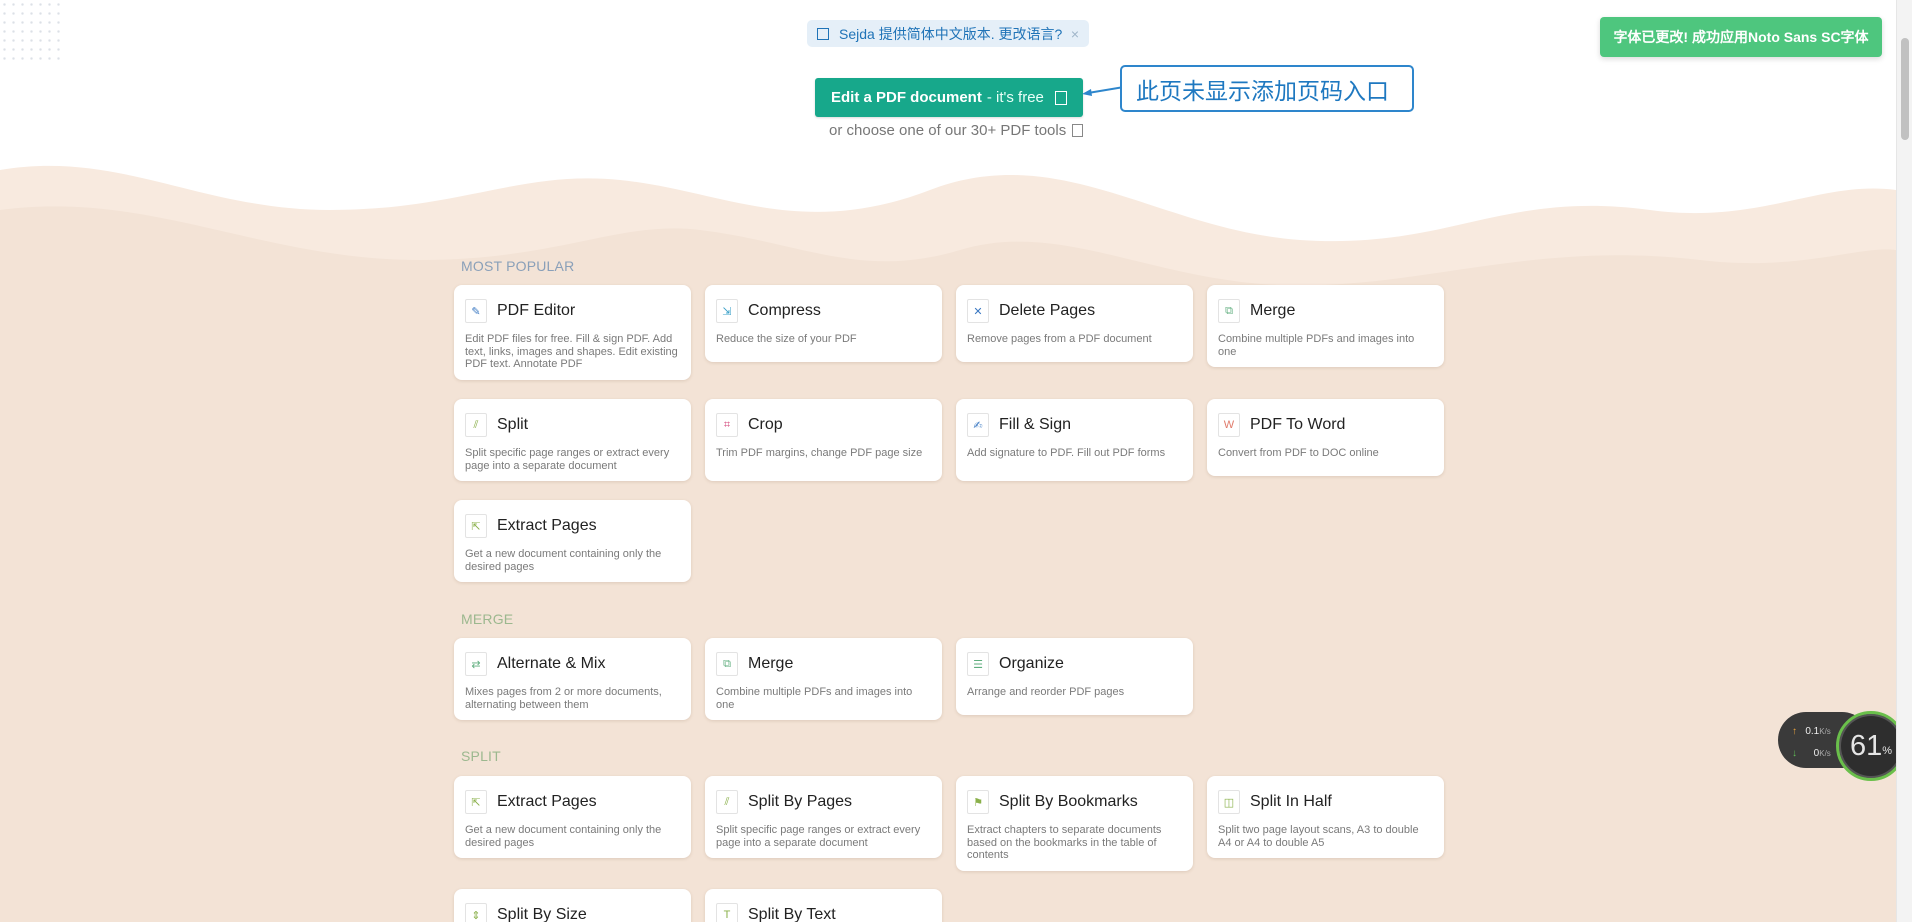 The width and height of the screenshot is (1912, 922). Describe the element at coordinates (1229, 425) in the screenshot. I see `pdf-to-word-icon: W` at that location.